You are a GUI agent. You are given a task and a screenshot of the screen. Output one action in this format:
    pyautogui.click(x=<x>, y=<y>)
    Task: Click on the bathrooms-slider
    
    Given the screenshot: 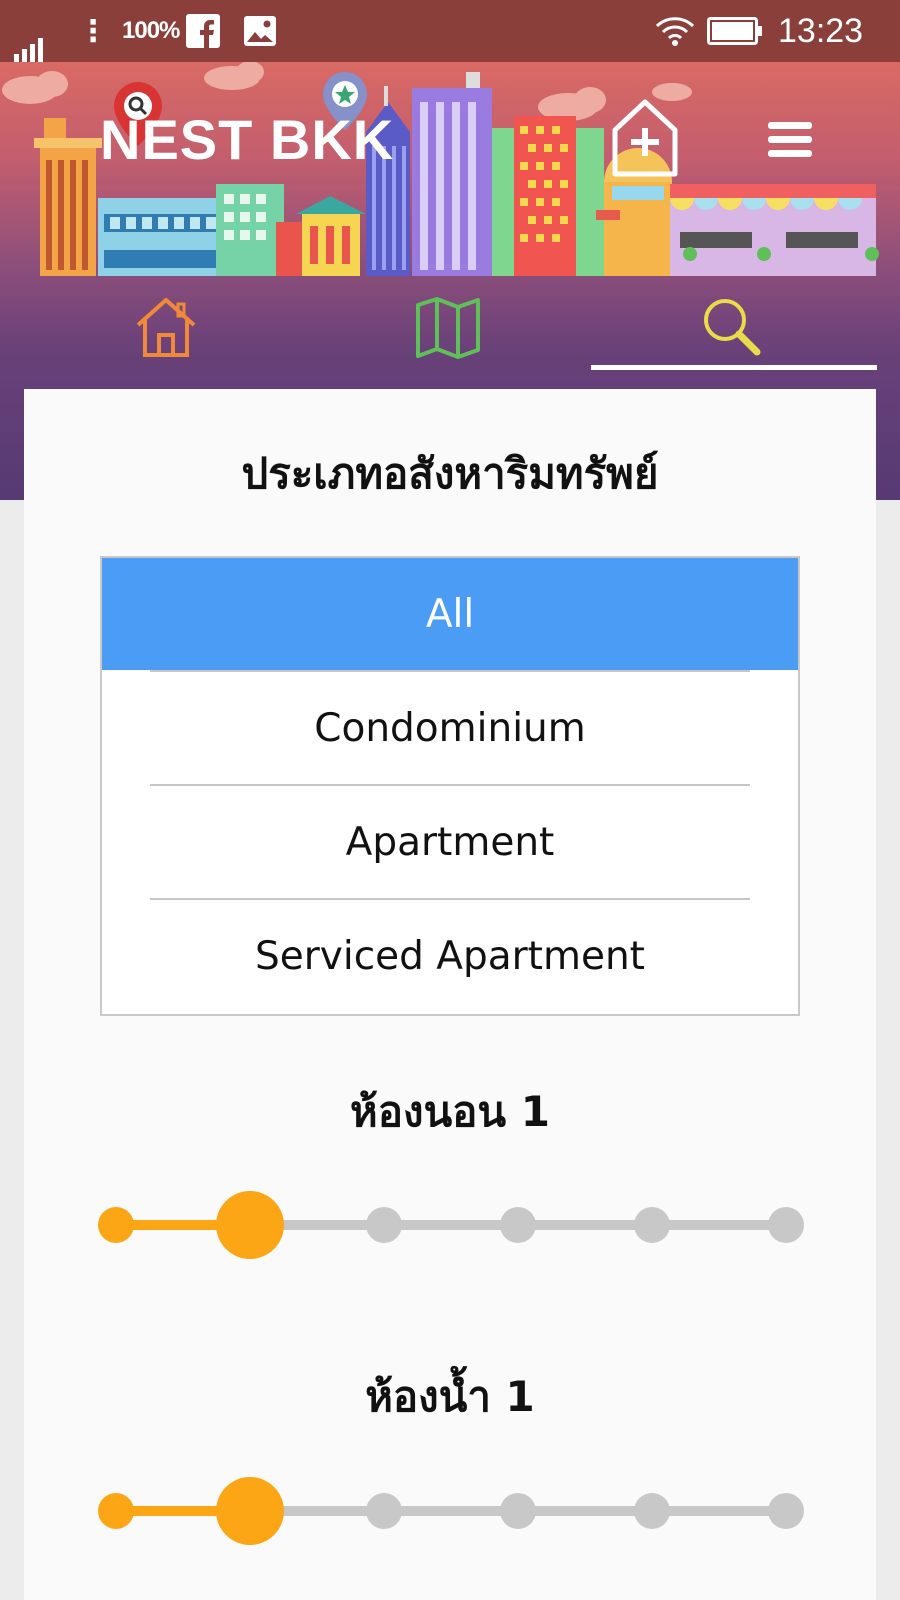 What is the action you would take?
    pyautogui.click(x=451, y=1510)
    